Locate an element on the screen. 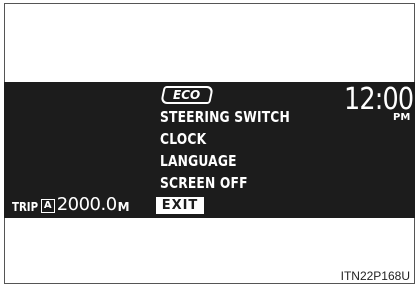 This screenshot has width=420, height=288. eco-menu-item: ECO is located at coordinates (187, 95).